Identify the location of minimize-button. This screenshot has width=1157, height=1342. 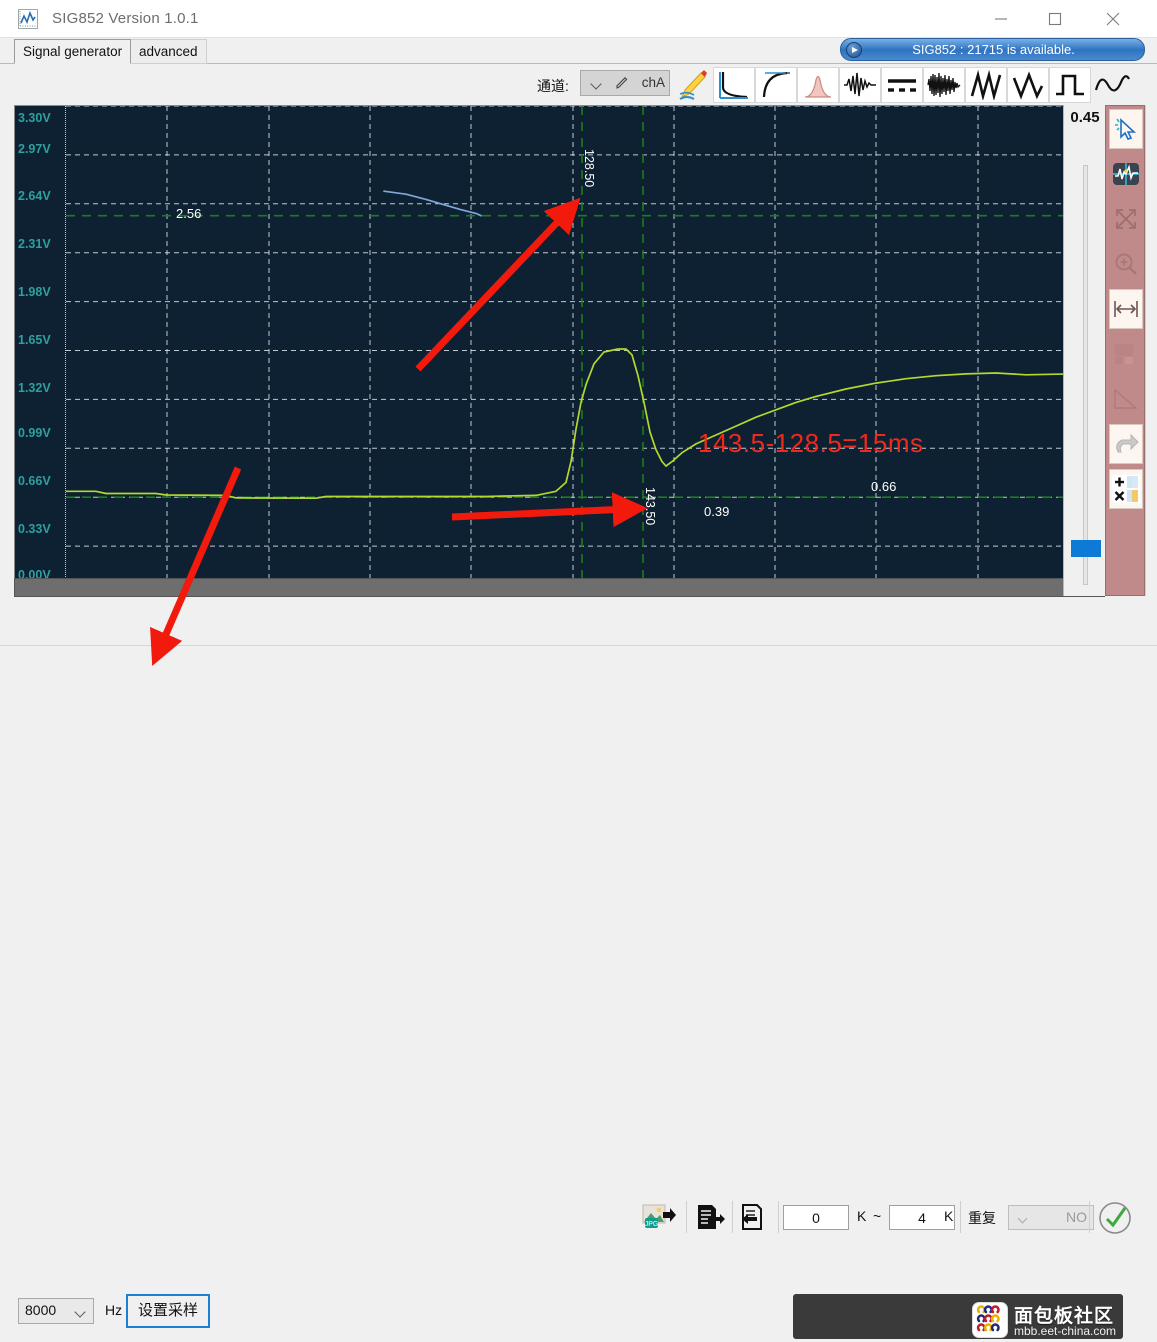
(1001, 19).